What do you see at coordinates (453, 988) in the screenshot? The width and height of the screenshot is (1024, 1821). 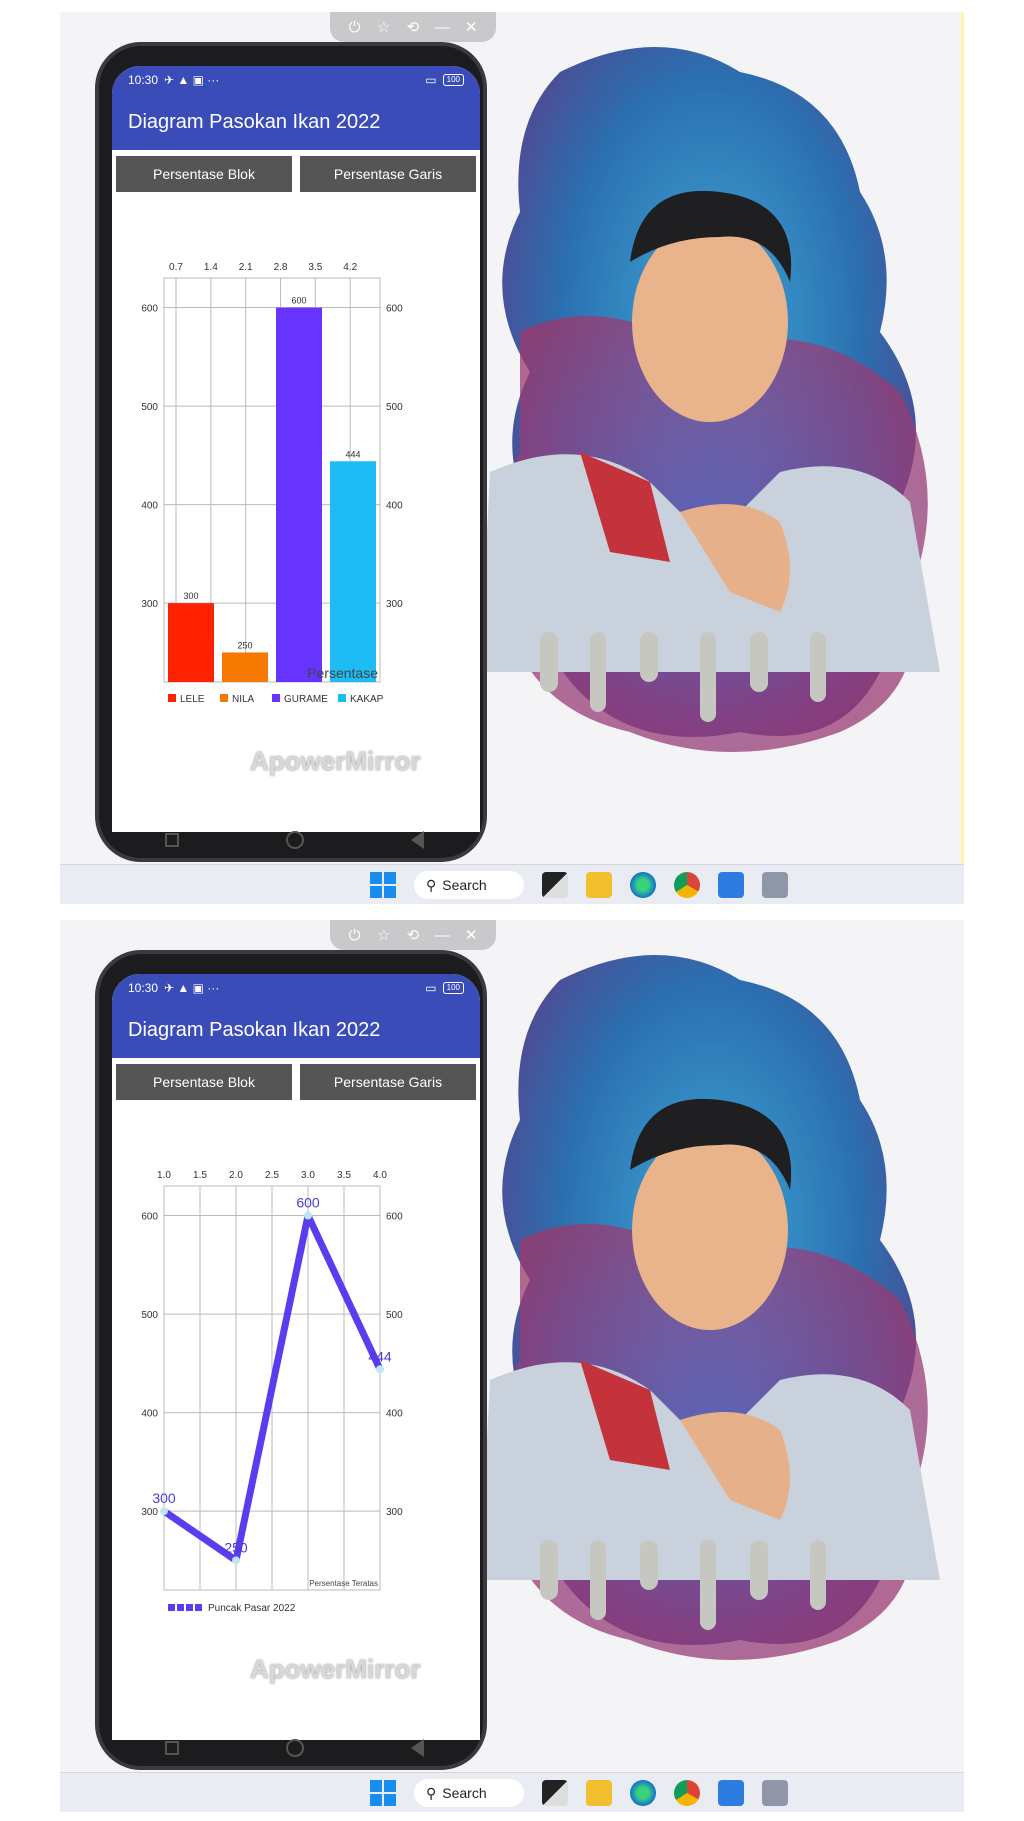 I see `battery-icon: 100` at bounding box center [453, 988].